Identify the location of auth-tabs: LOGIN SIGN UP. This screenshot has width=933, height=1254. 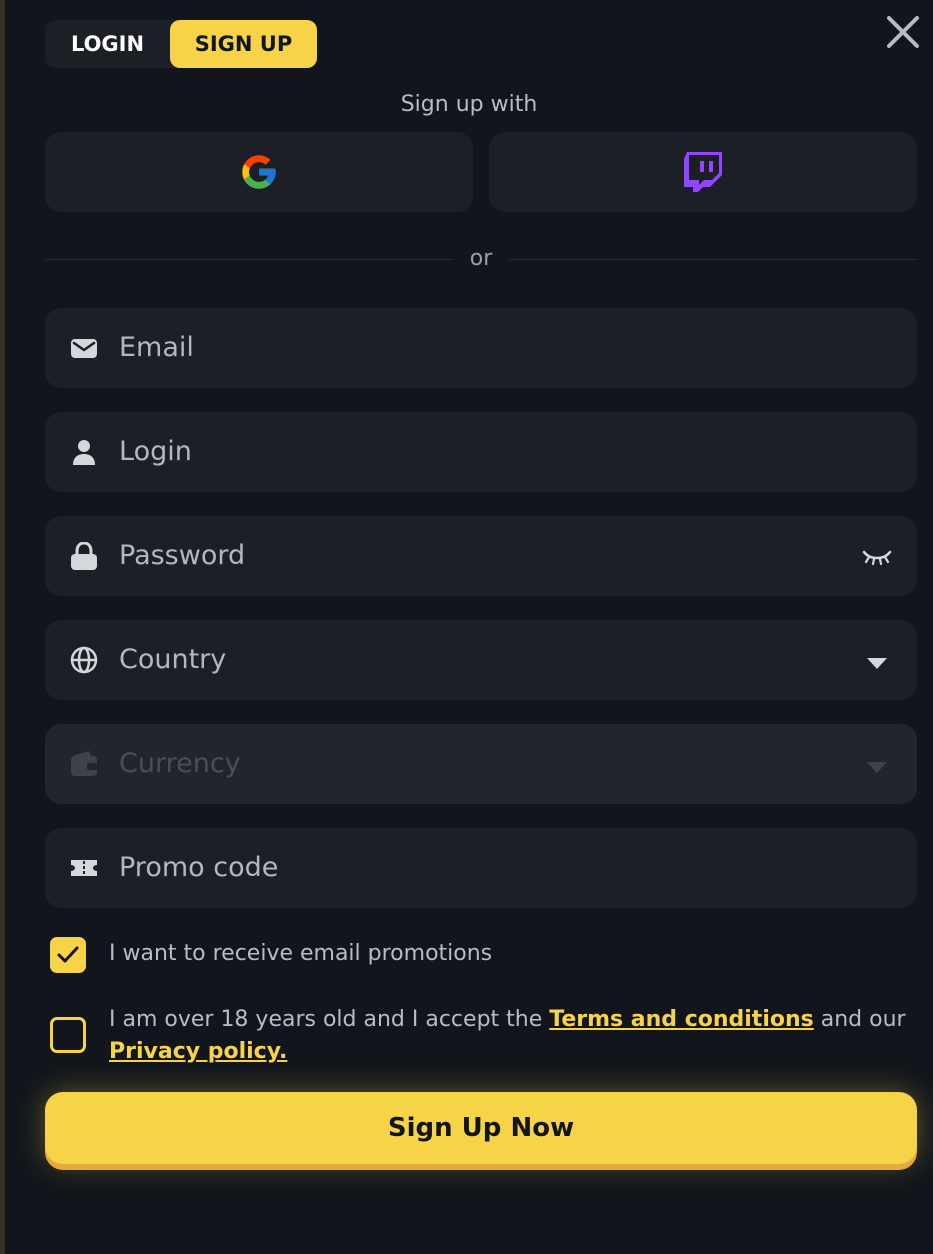
(181, 44).